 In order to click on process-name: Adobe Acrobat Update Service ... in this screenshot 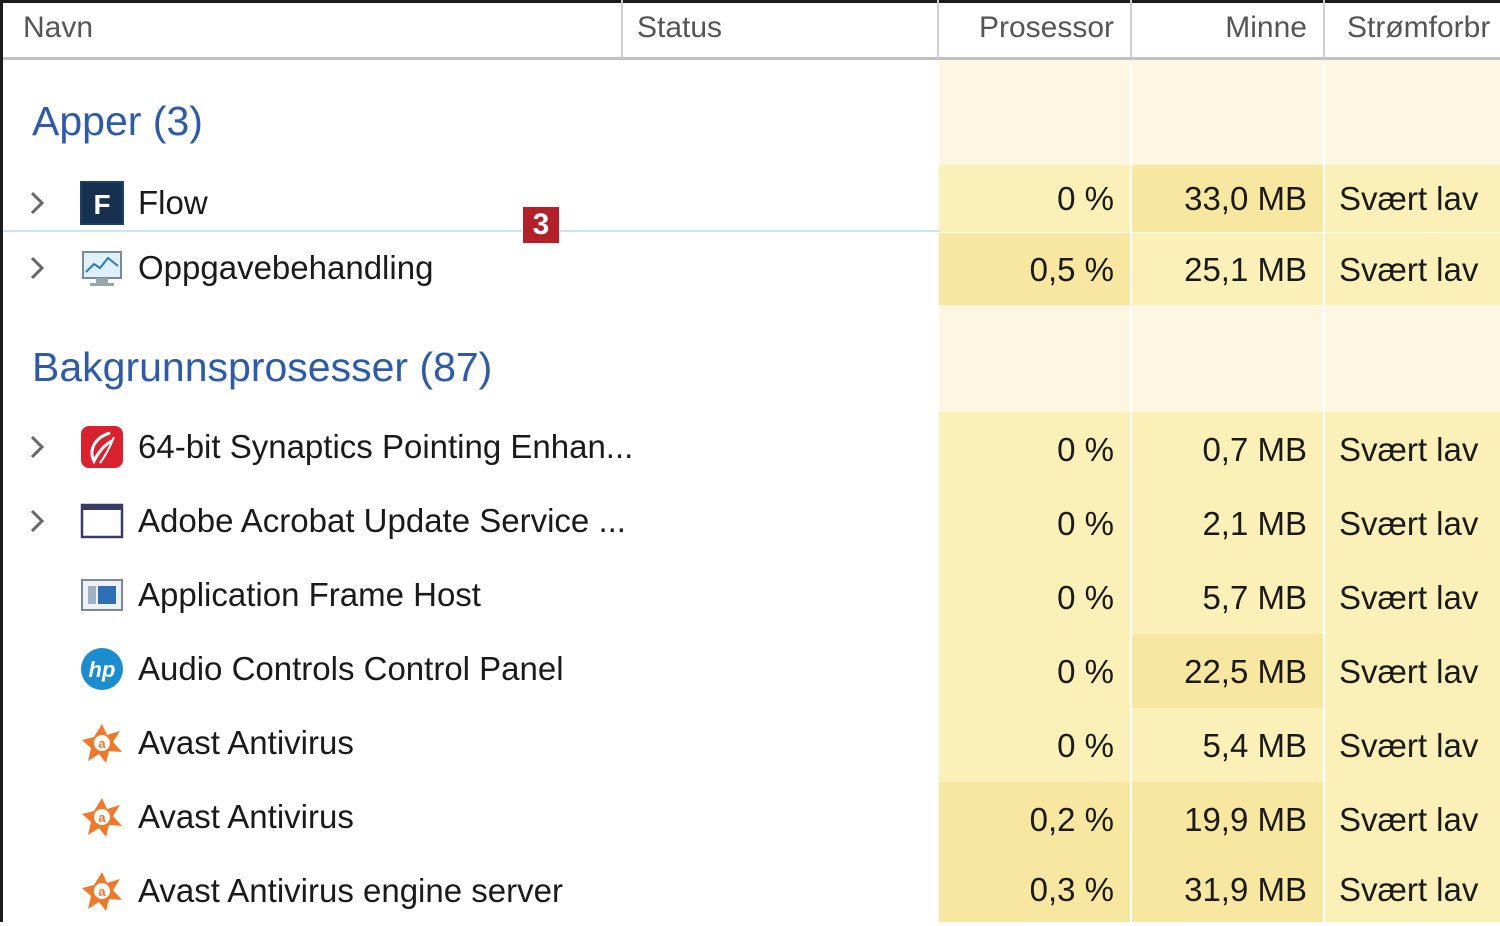, I will do `click(382, 520)`.